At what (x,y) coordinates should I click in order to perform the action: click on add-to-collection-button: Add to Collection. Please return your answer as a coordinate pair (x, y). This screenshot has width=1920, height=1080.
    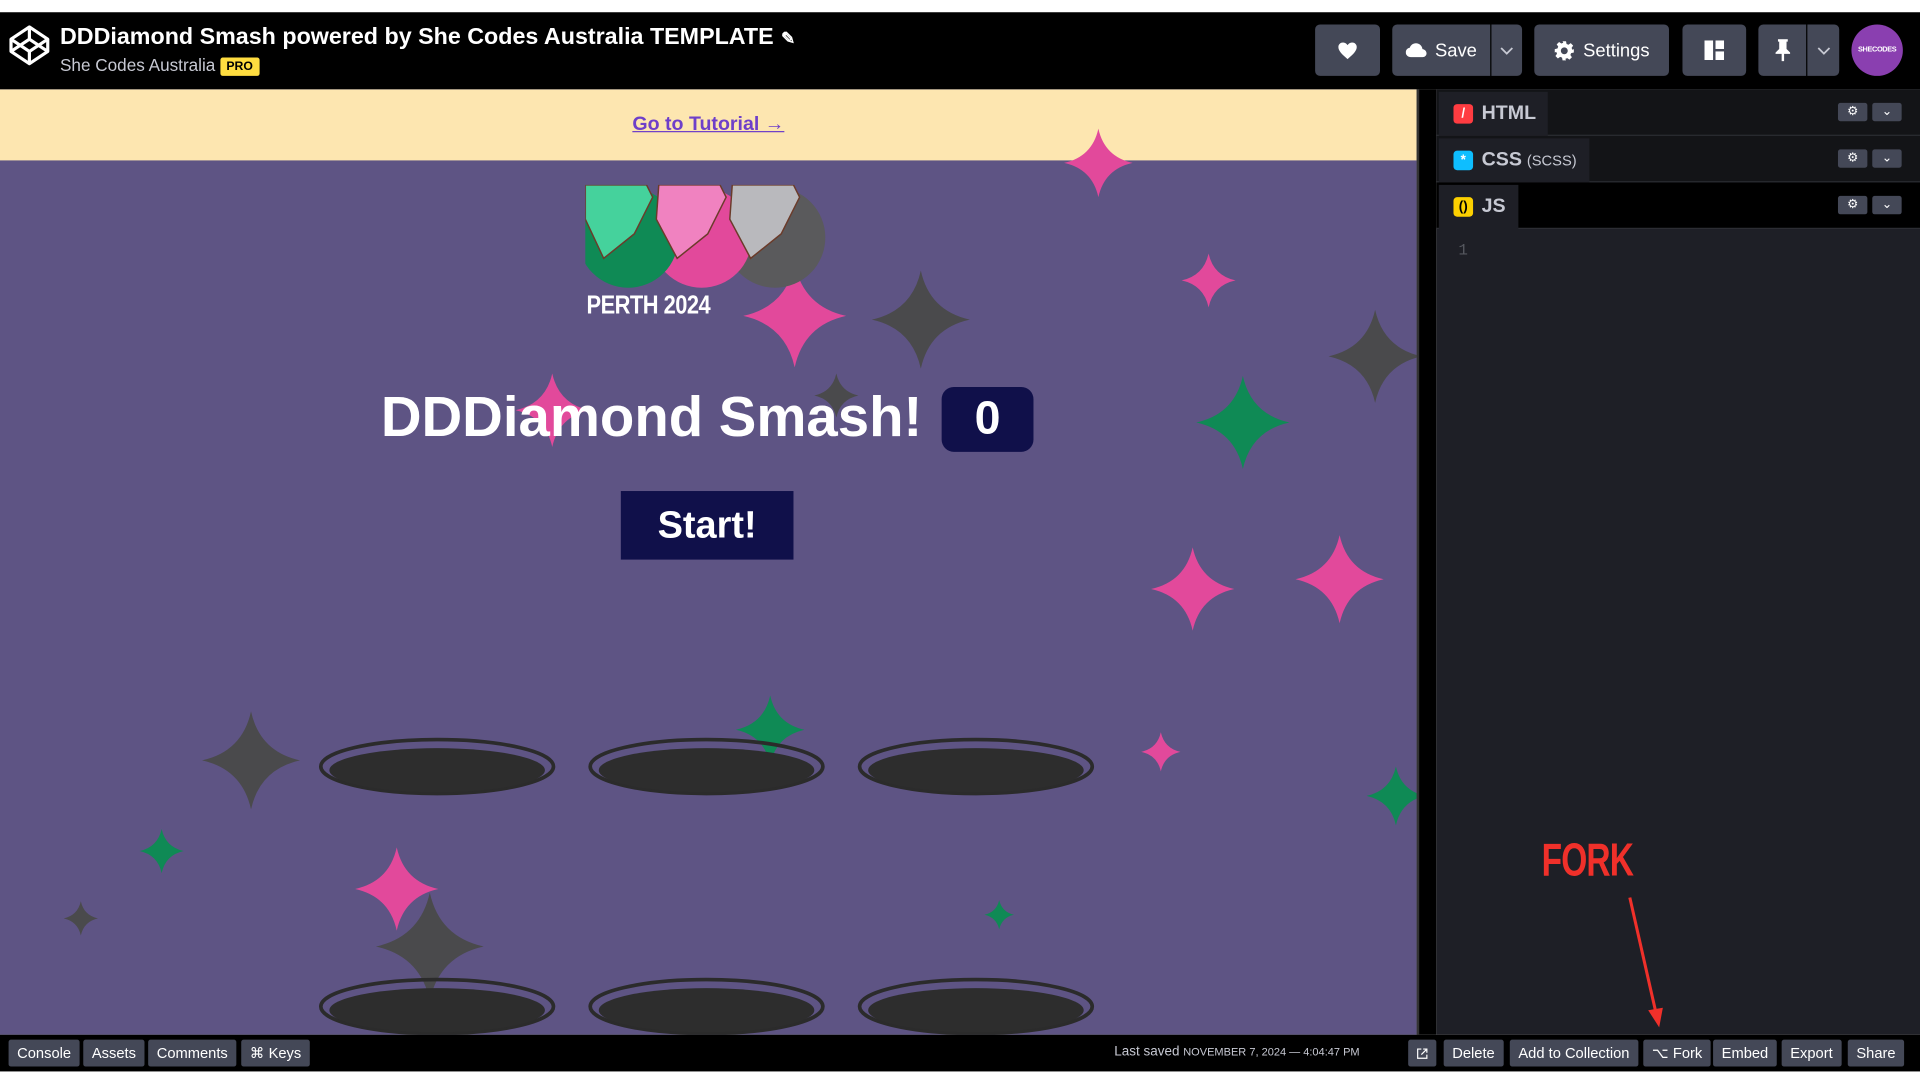
    Looking at the image, I should click on (1574, 1053).